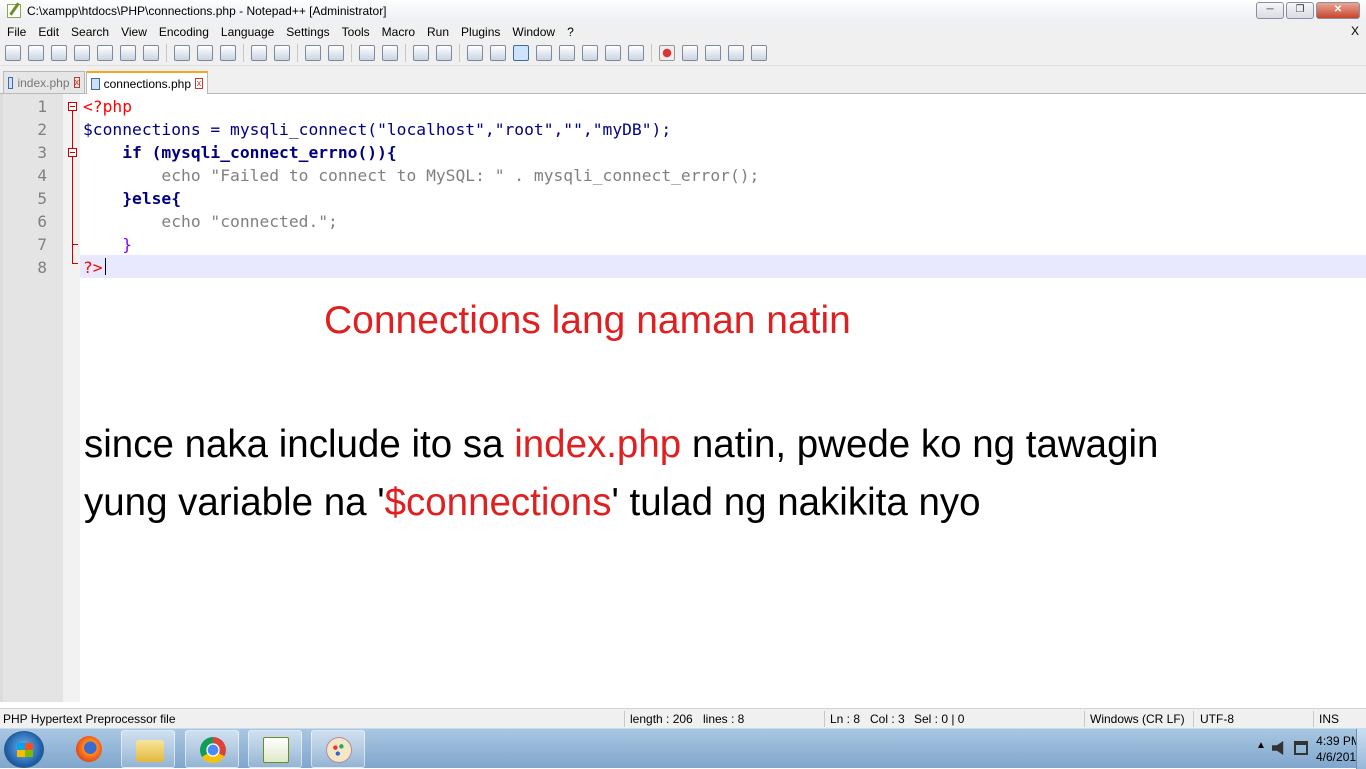  What do you see at coordinates (72, 187) in the screenshot?
I see `fold-line` at bounding box center [72, 187].